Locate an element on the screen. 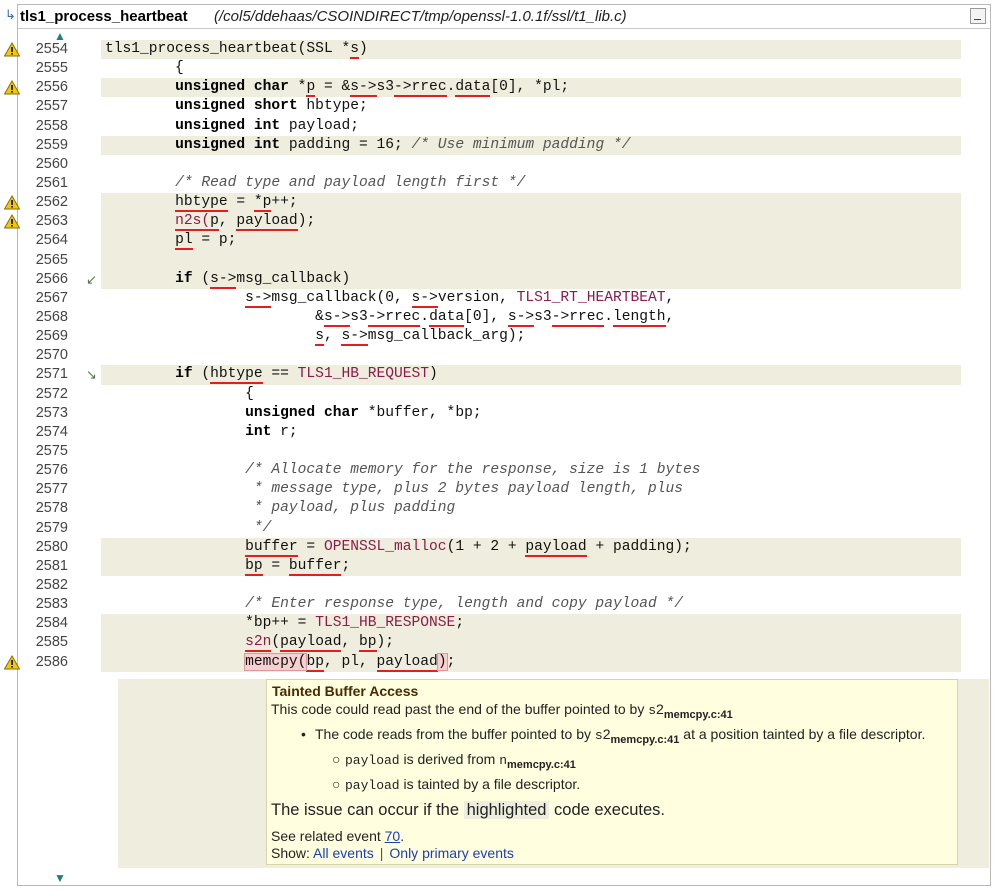  code-text: bp = buffer; is located at coordinates (298, 566).